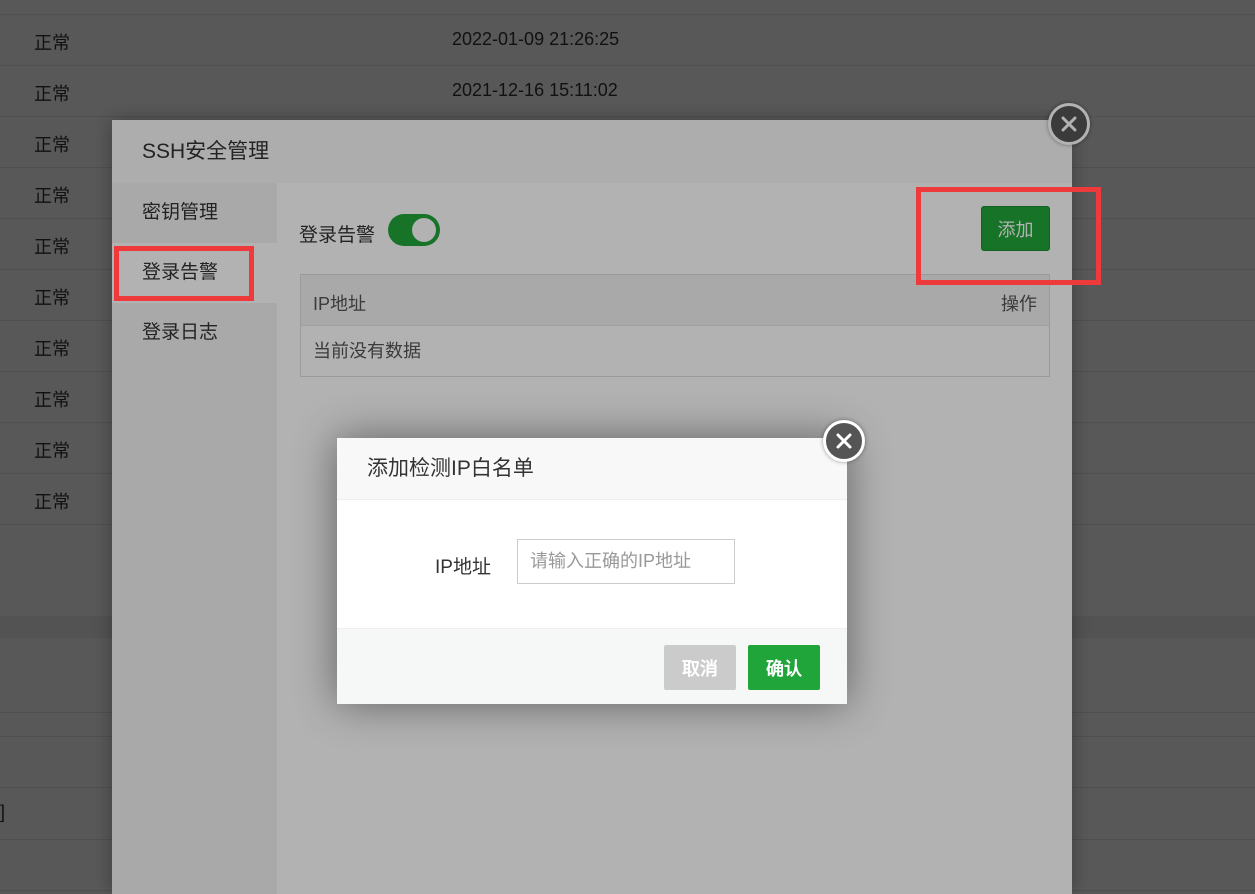 The width and height of the screenshot is (1255, 894). Describe the element at coordinates (592, 666) in the screenshot. I see `dialog-footer: 取消 确认` at that location.